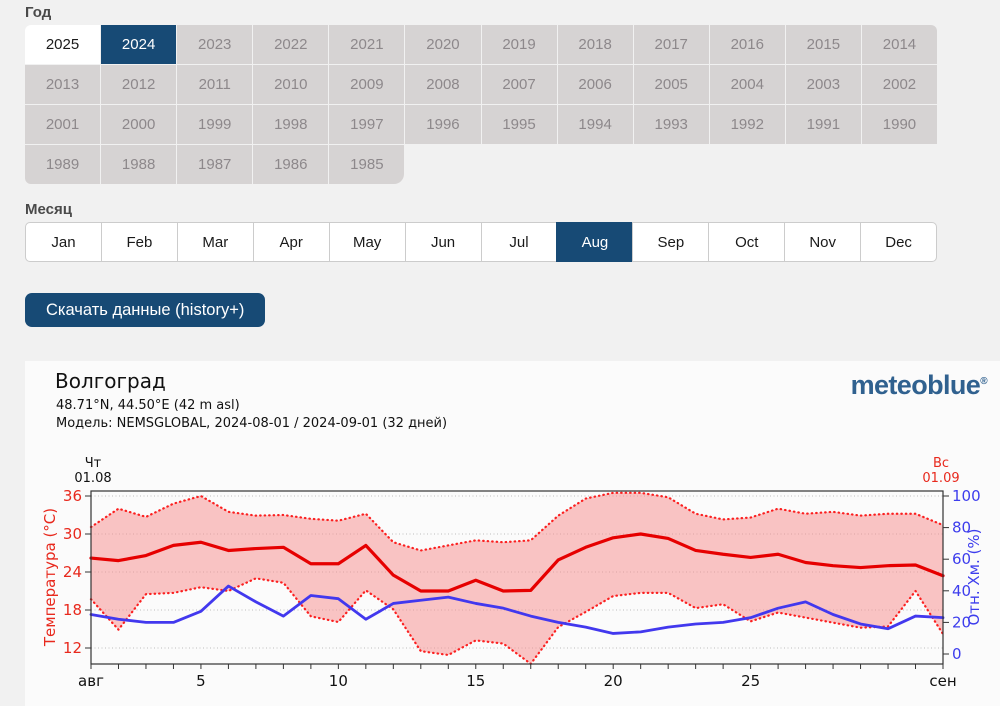 This screenshot has height=706, width=1000. What do you see at coordinates (595, 44) in the screenshot?
I see `year-cell-2018: 2018` at bounding box center [595, 44].